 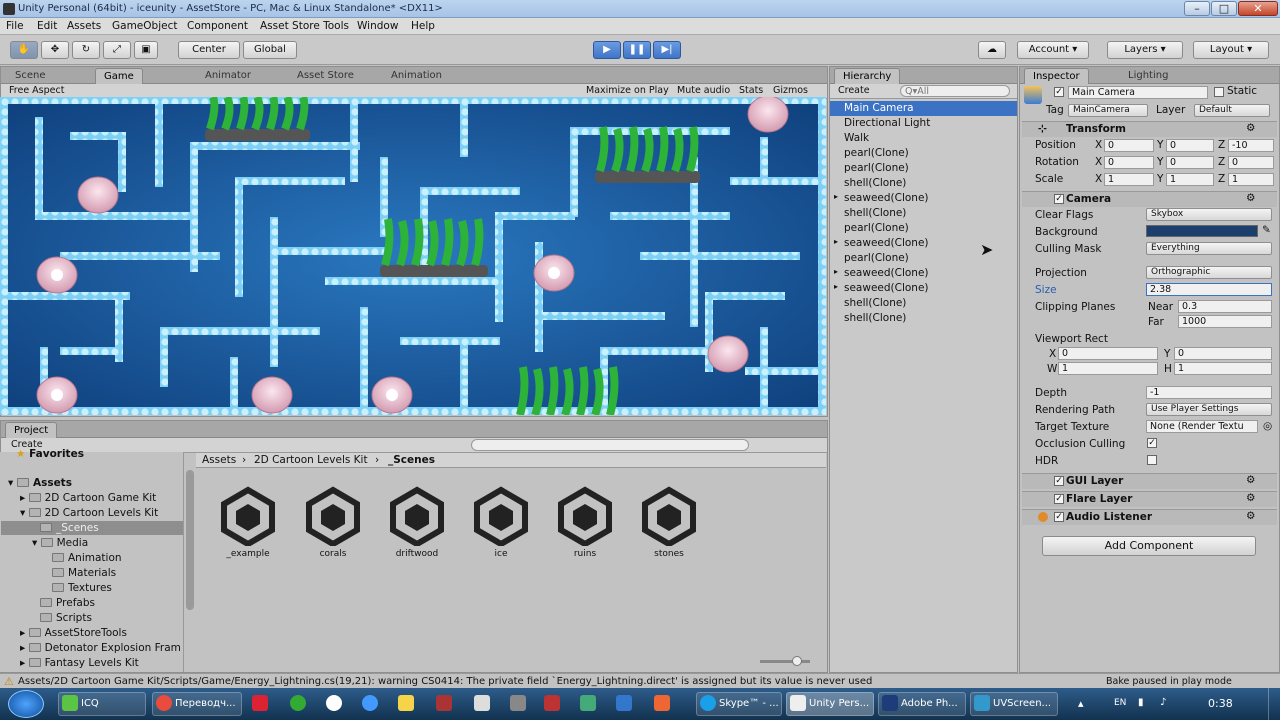 What do you see at coordinates (1190, 162) in the screenshot?
I see `rotation-y-field: 0` at bounding box center [1190, 162].